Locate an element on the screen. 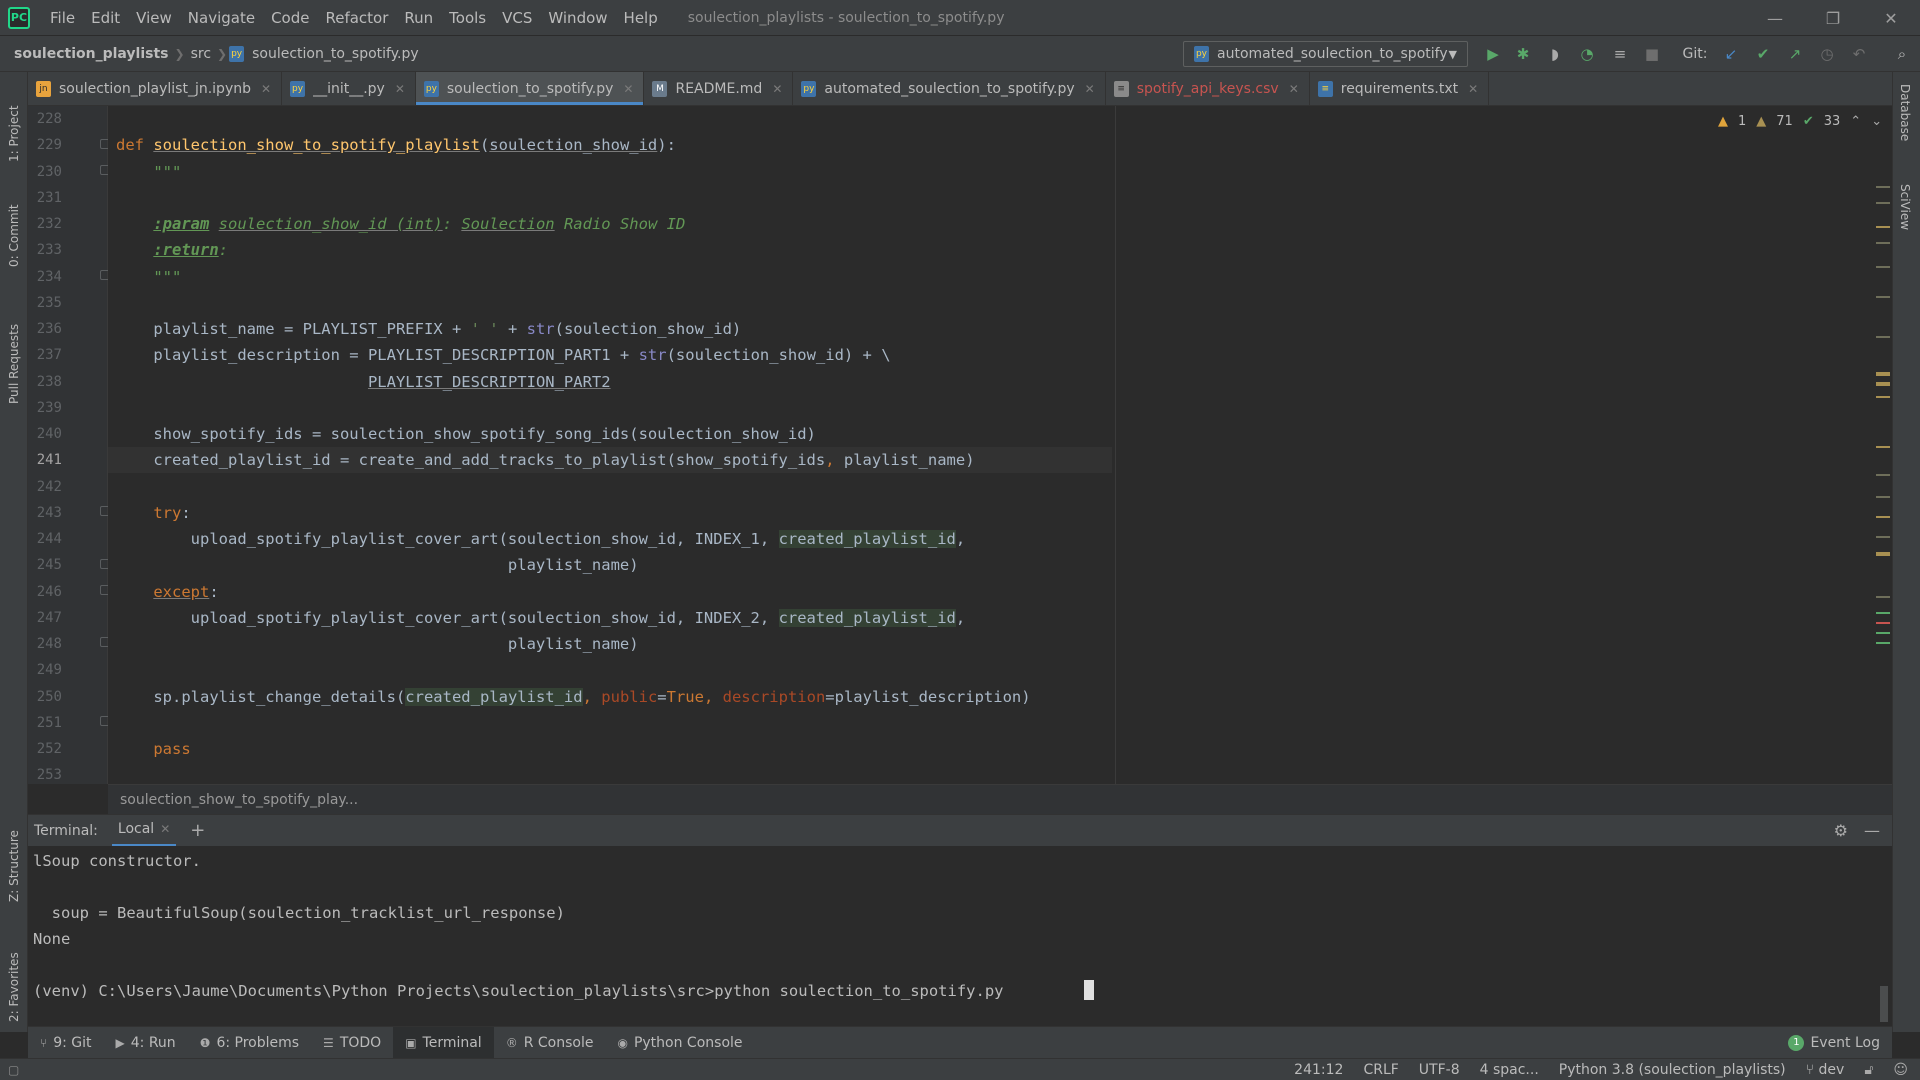 Image resolution: width=1920 pixels, height=1080 pixels. chevron-down-icon: ⌄ is located at coordinates (1876, 121).